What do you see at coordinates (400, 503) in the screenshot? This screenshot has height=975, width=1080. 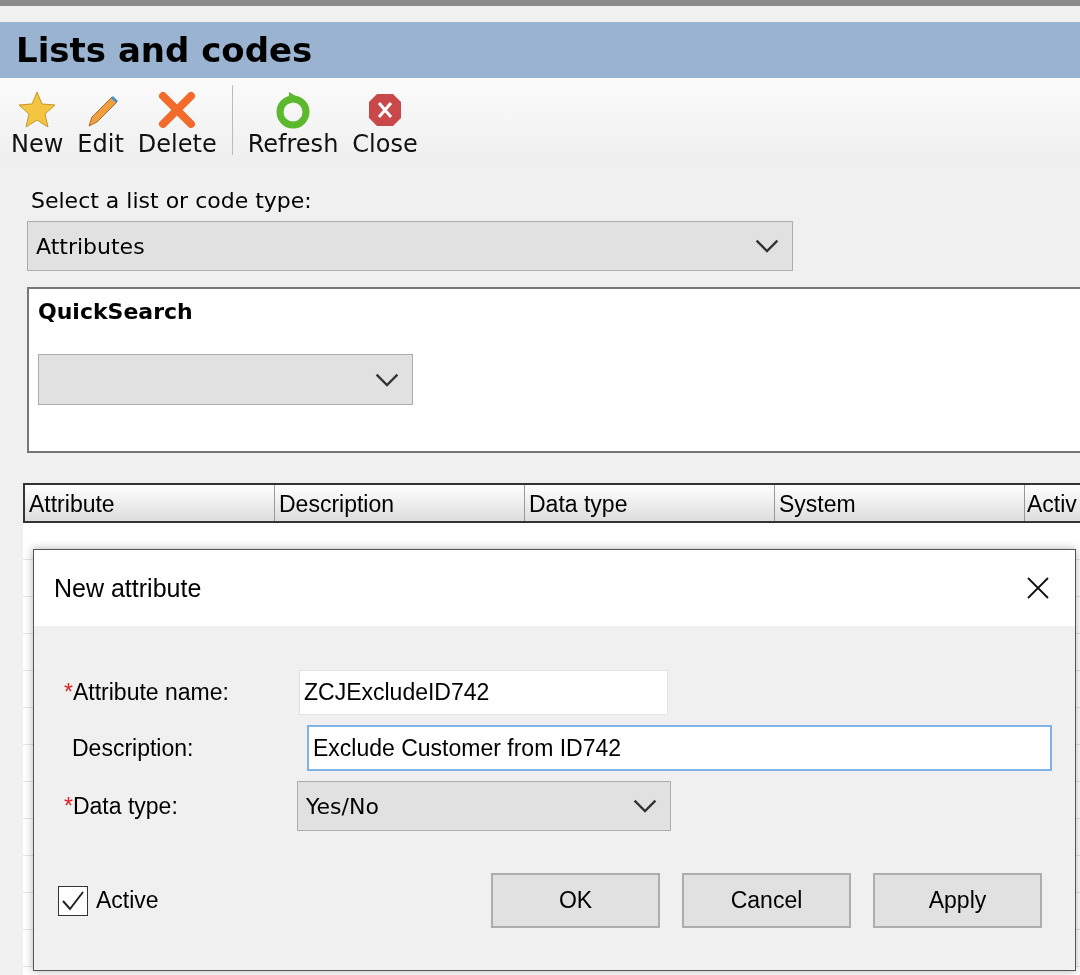 I see `column-header: Description` at bounding box center [400, 503].